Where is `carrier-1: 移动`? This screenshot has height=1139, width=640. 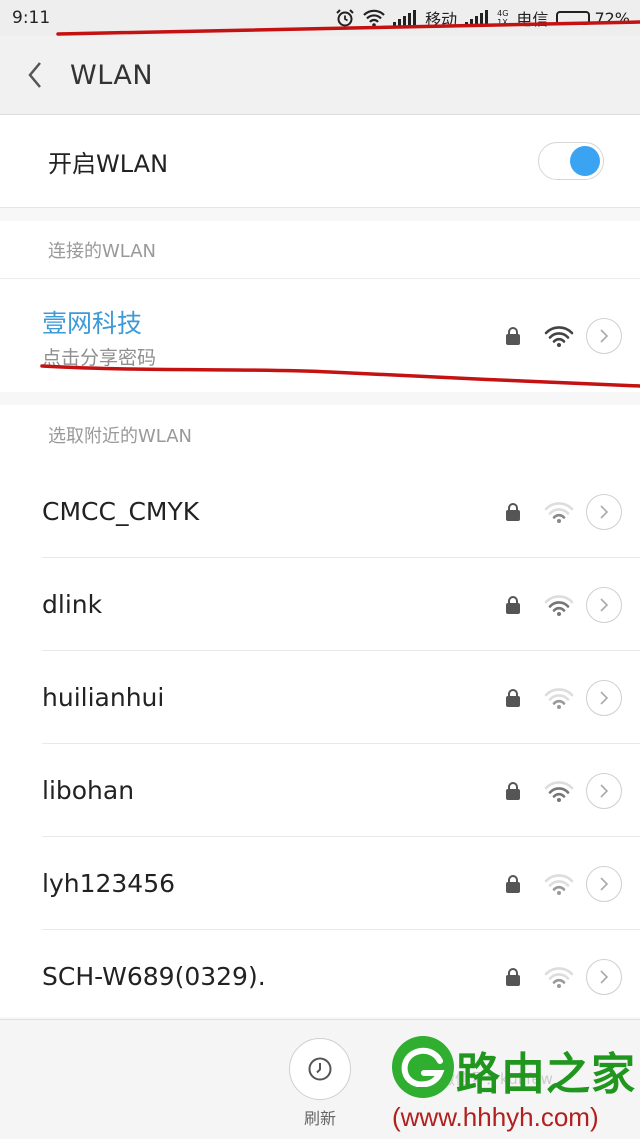 carrier-1: 移动 is located at coordinates (441, 19).